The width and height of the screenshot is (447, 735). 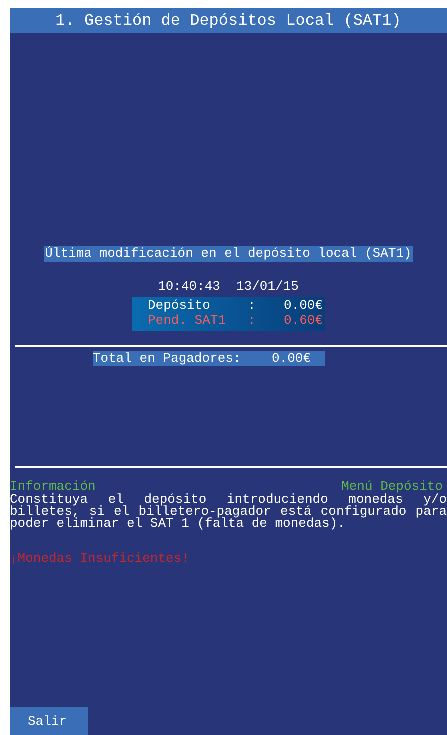 What do you see at coordinates (53, 487) in the screenshot?
I see `info-title: Información` at bounding box center [53, 487].